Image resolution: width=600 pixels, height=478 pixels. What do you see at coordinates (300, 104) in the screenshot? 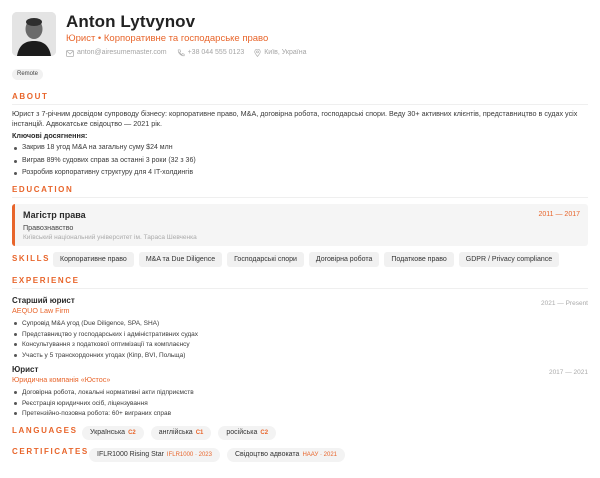
I see `about-divider` at bounding box center [300, 104].